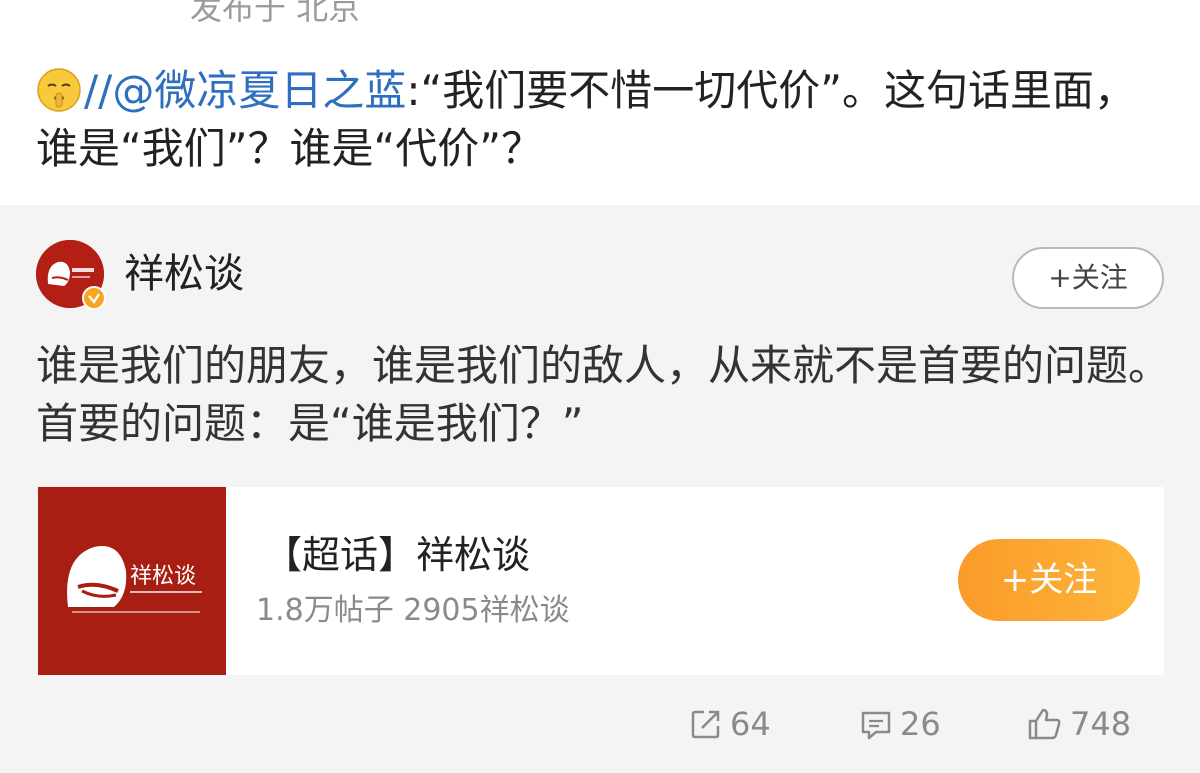 This screenshot has height=773, width=1200. I want to click on comment-count: 26, so click(920, 724).